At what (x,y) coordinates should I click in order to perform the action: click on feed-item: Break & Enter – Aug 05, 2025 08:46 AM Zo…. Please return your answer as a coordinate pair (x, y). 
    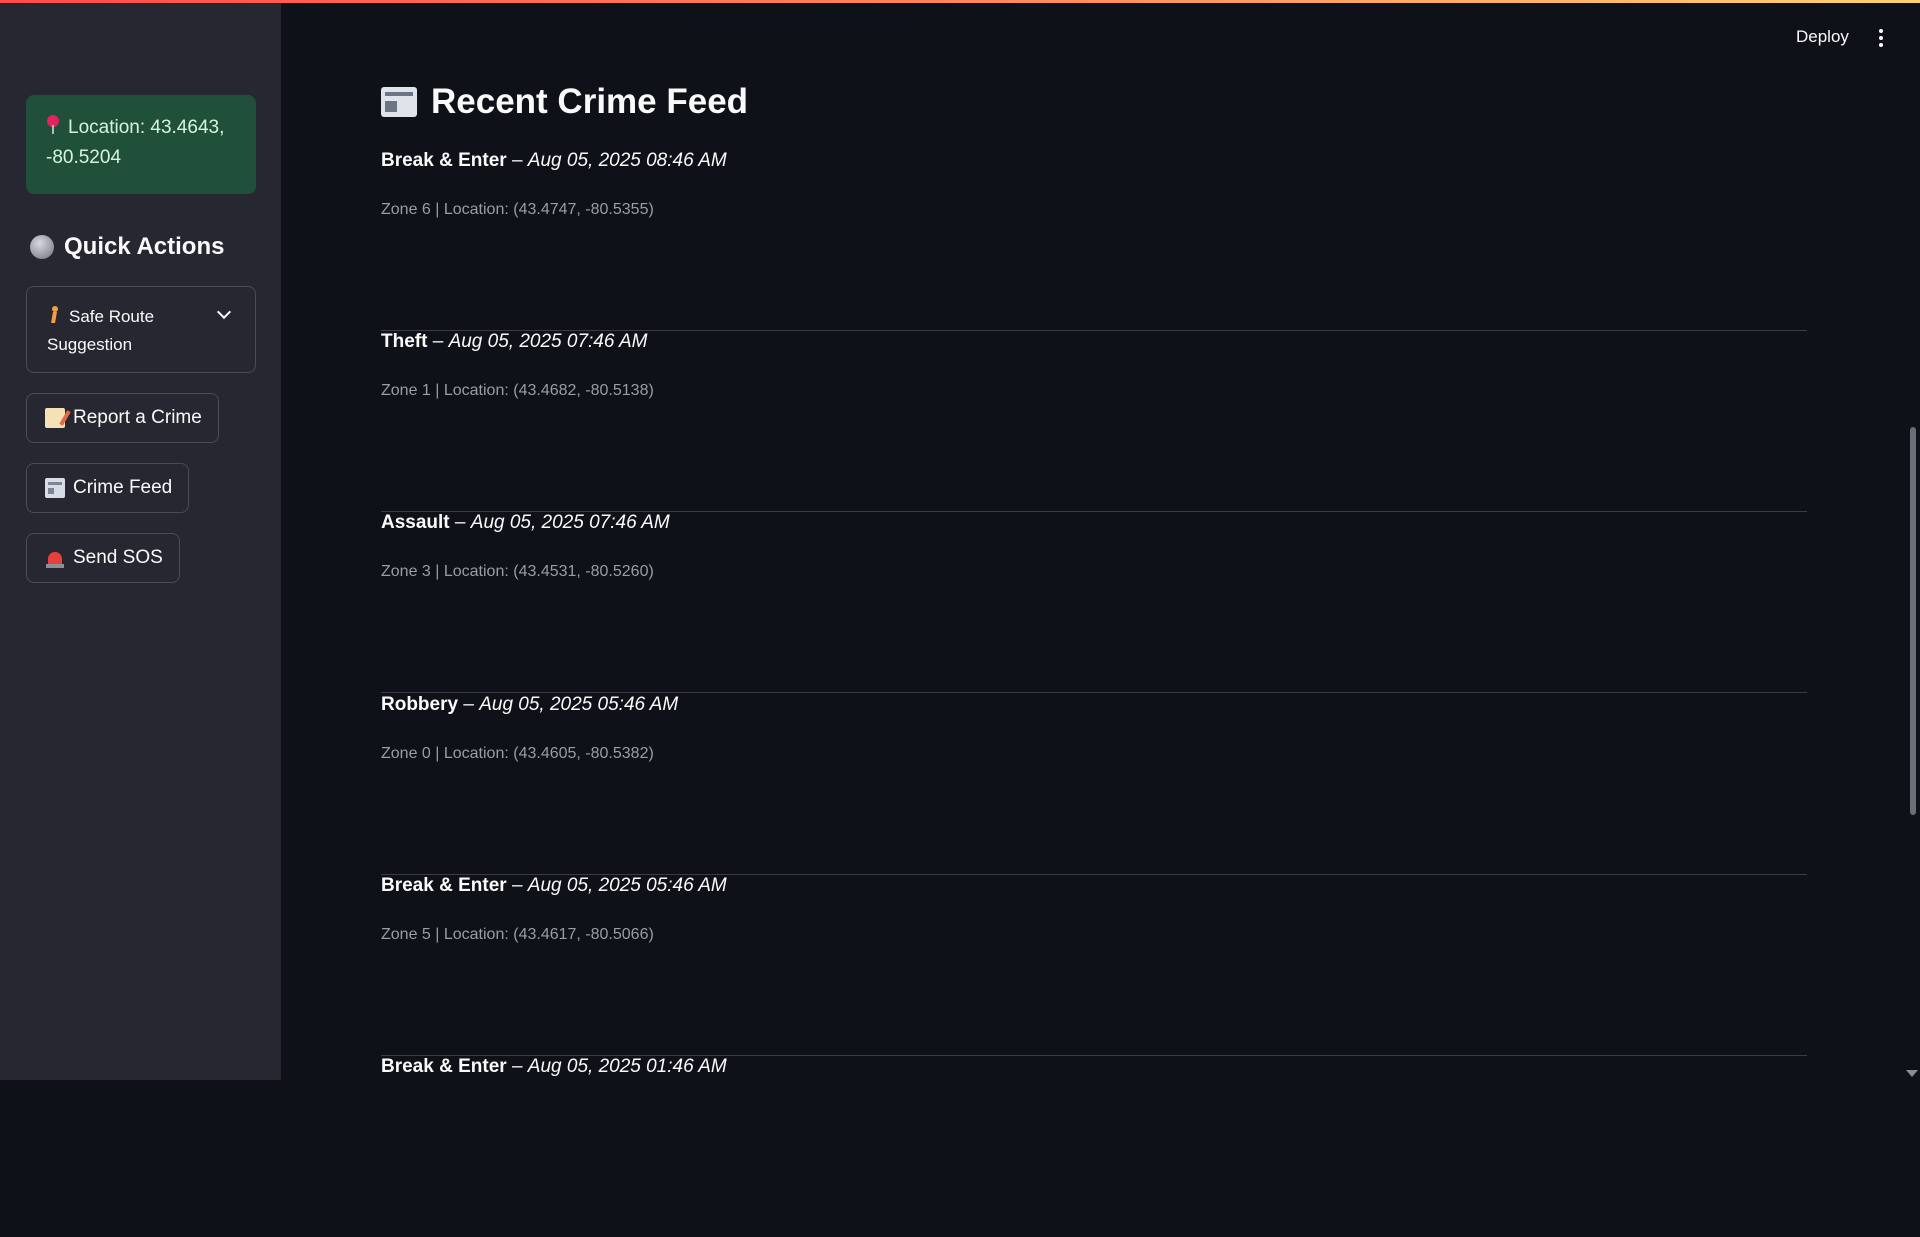
    Looking at the image, I should click on (1094, 240).